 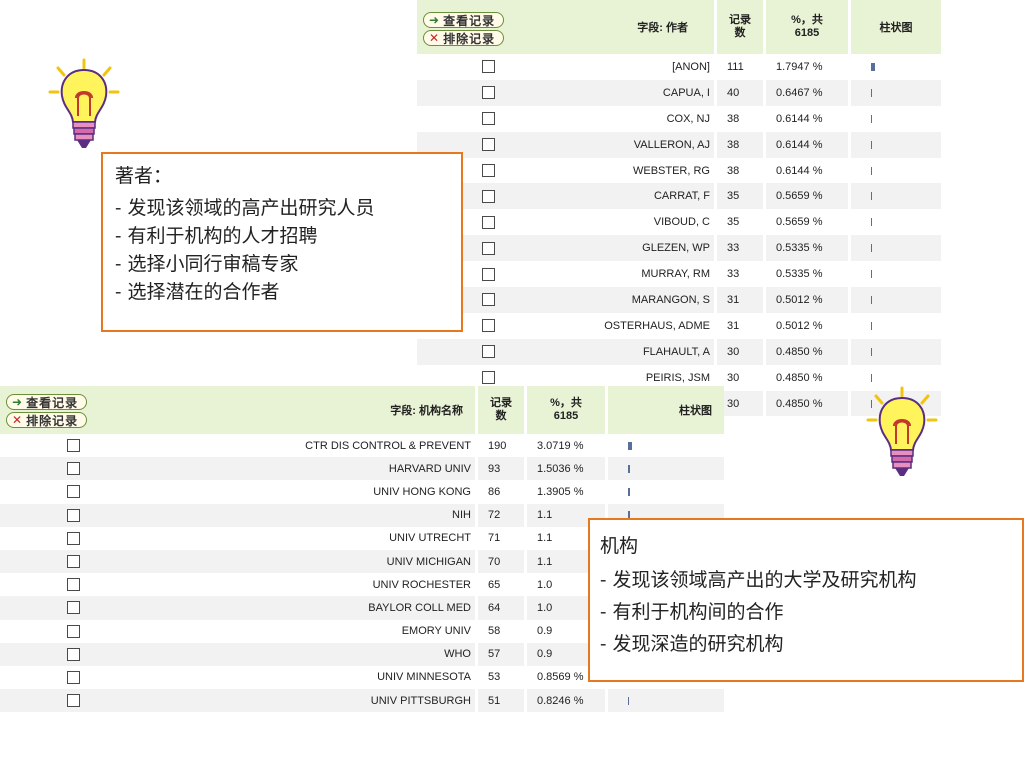 I want to click on row-count: 35, so click(x=740, y=222).